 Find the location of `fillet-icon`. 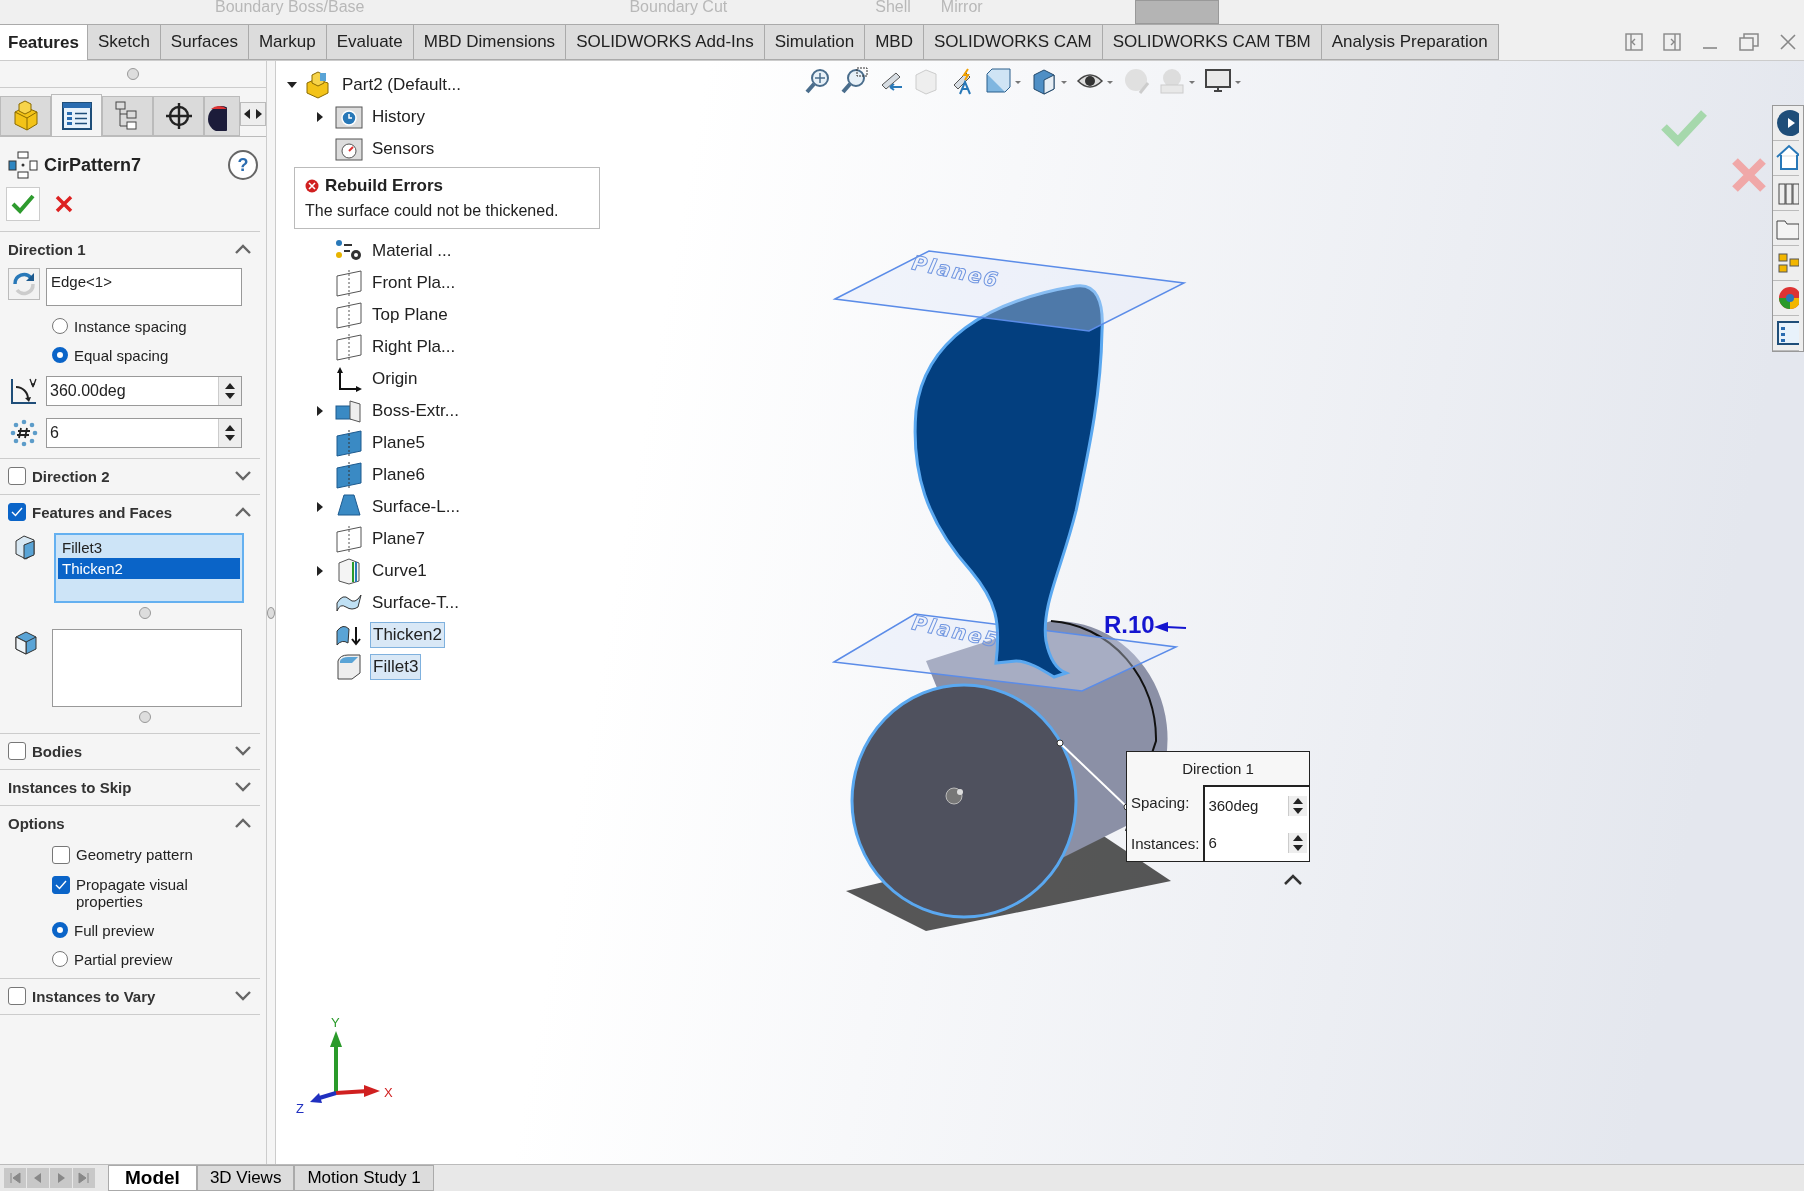

fillet-icon is located at coordinates (349, 667).